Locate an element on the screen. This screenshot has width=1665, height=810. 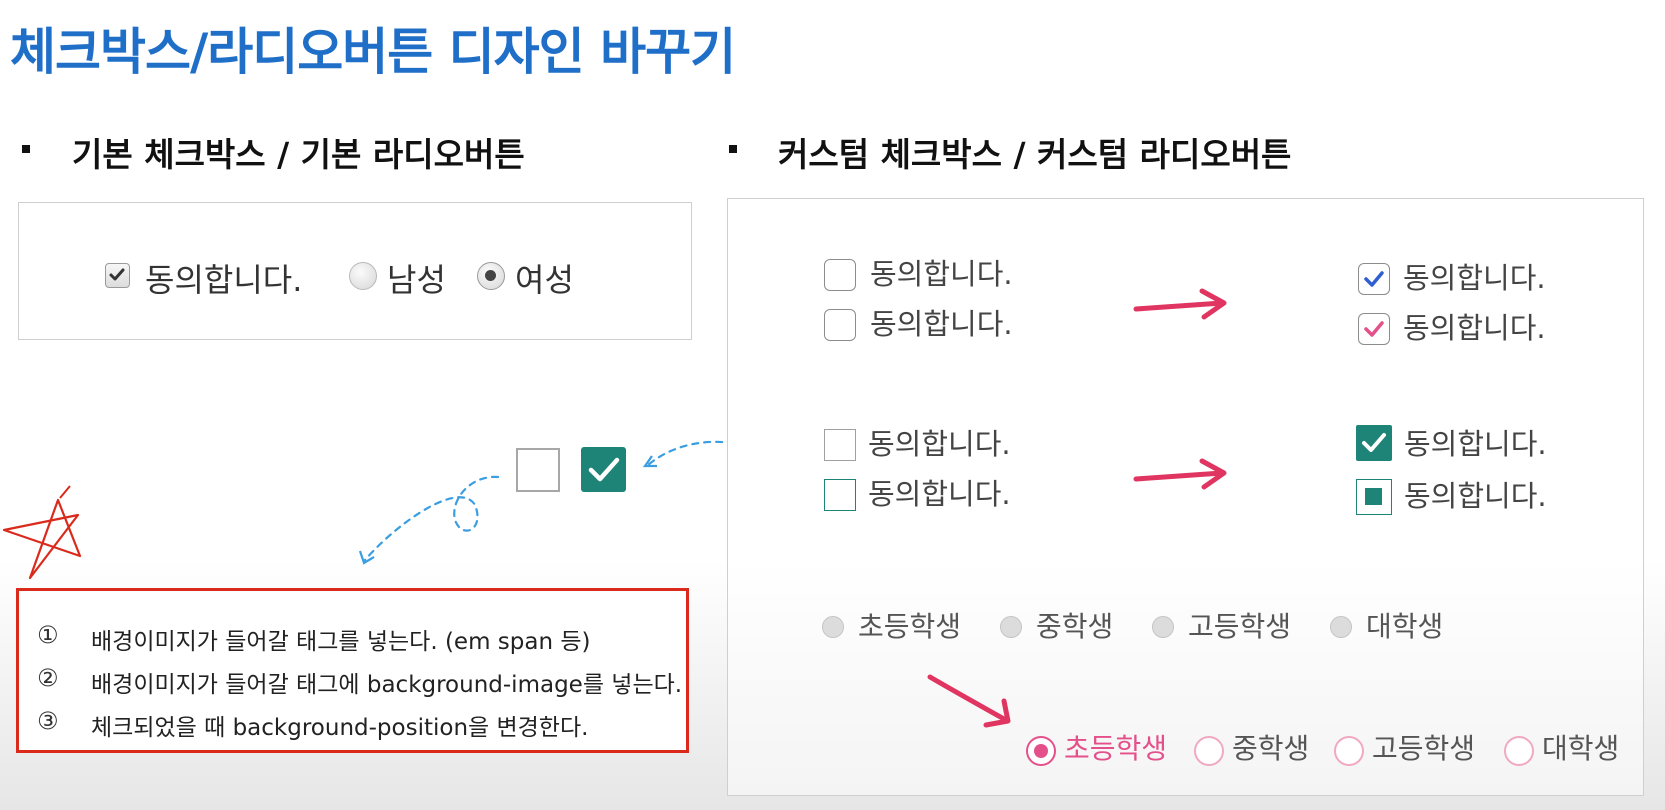
arrowhead-left is located at coordinates (366, 557).